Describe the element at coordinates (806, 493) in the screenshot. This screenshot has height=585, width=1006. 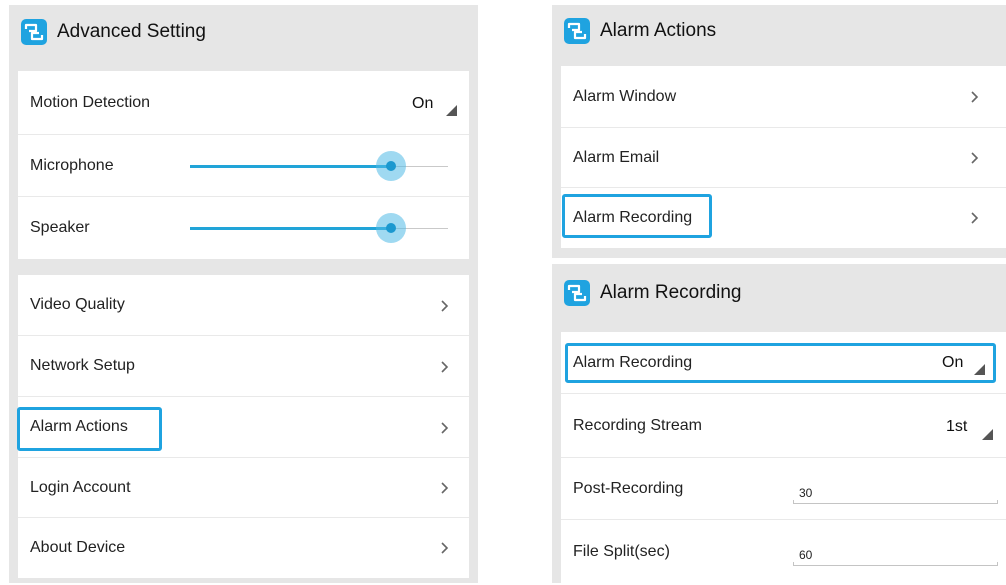
I see `post-recording-value: 30` at that location.